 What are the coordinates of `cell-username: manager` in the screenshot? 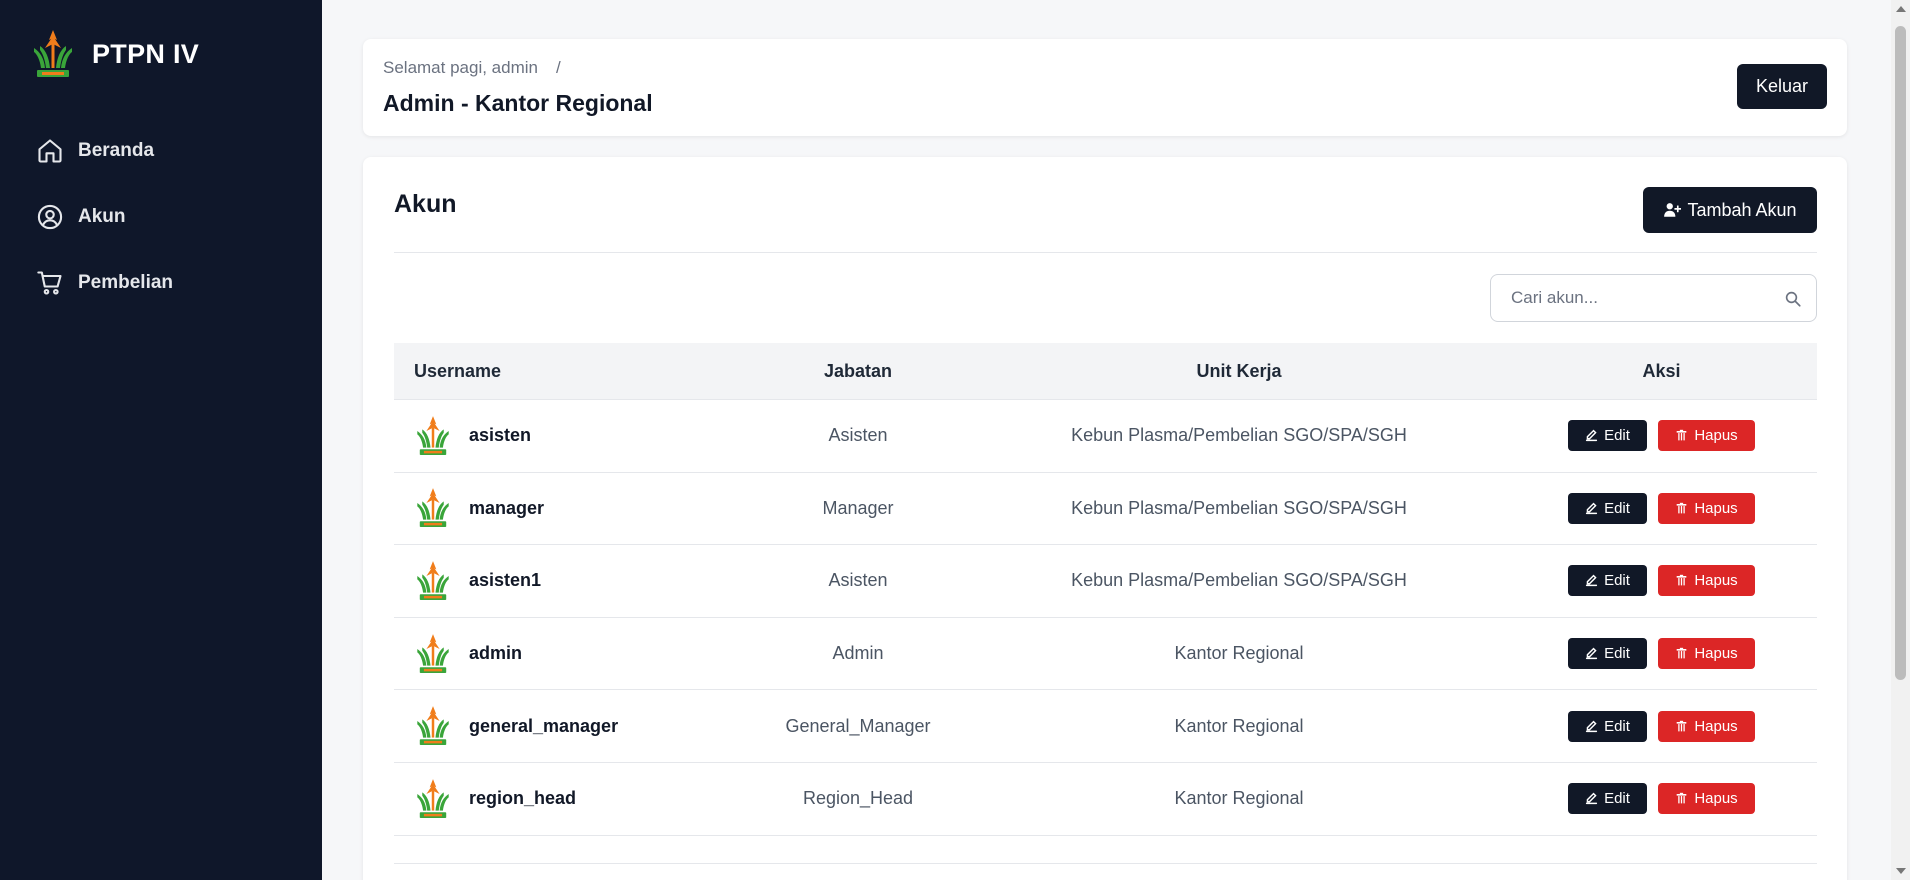 It's located at (569, 508).